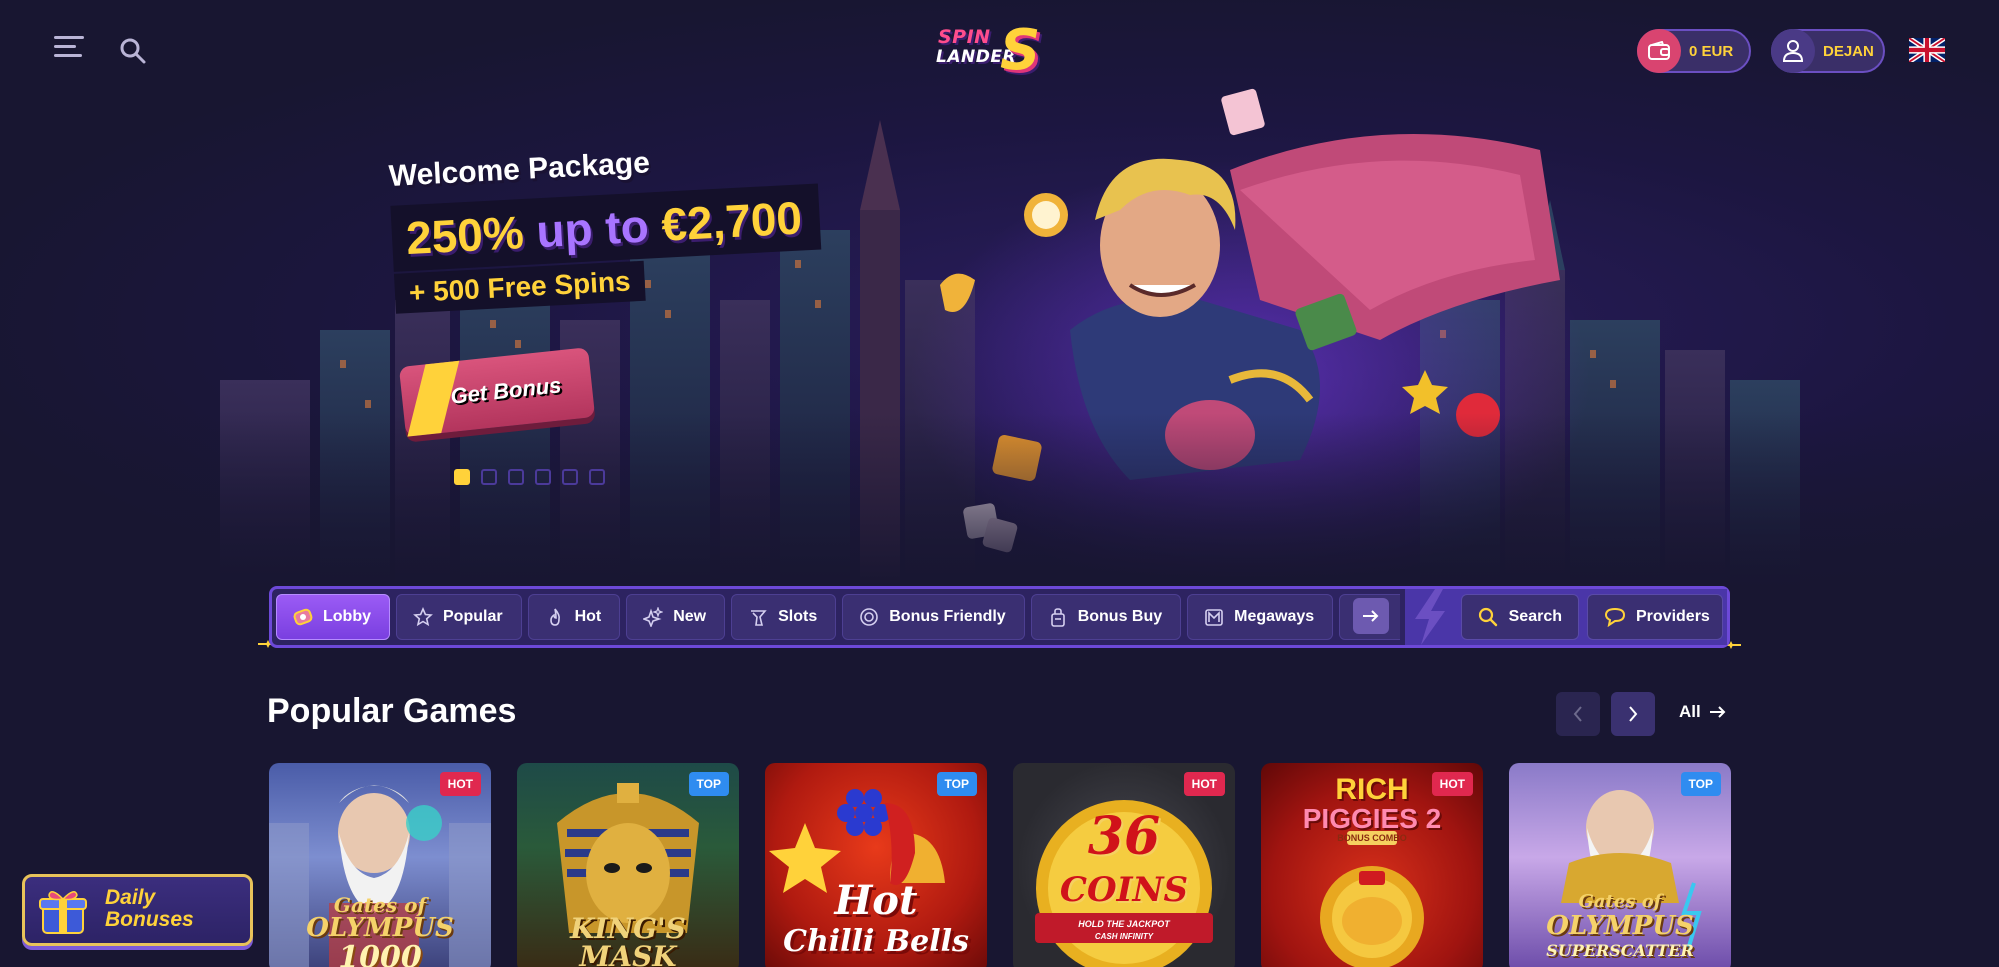 Image resolution: width=1999 pixels, height=967 pixels. Describe the element at coordinates (63, 912) in the screenshot. I see `gift-icon` at that location.